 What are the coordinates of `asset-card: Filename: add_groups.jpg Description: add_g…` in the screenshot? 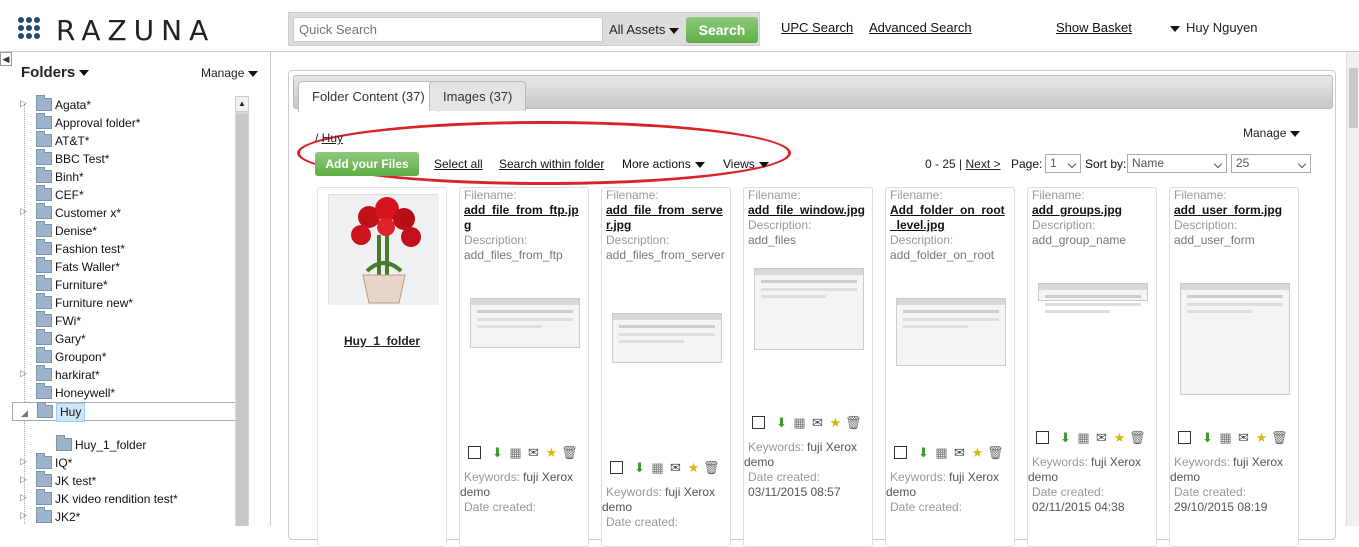 It's located at (1092, 367).